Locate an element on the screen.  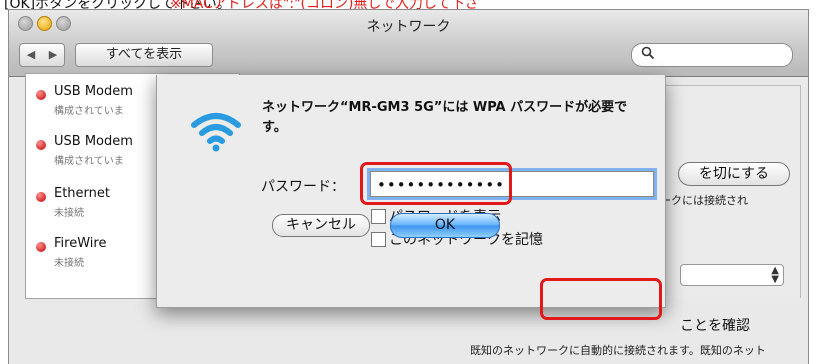
connection-status-text: ークには接続され is located at coordinates (704, 200).